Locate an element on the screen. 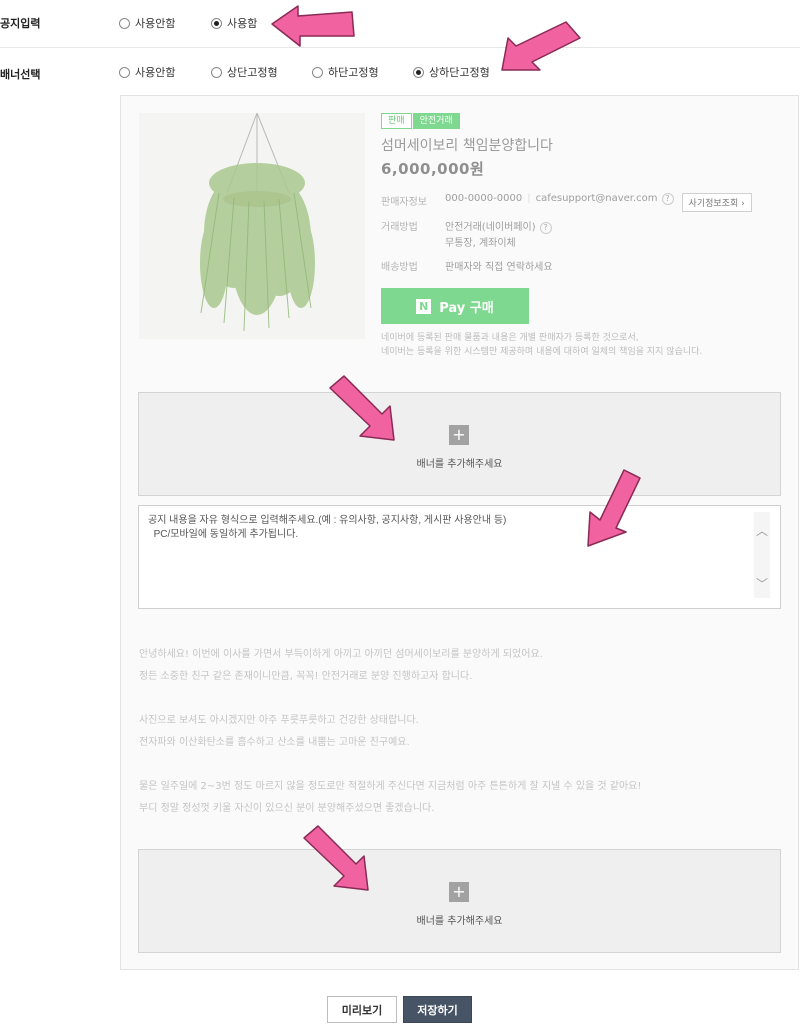 The height and width of the screenshot is (1032, 800). hanging-plant-image is located at coordinates (252, 226).